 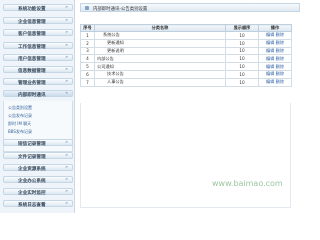 I want to click on sidebar-item-internal-im: 内部即时通讯 «, so click(x=38, y=94).